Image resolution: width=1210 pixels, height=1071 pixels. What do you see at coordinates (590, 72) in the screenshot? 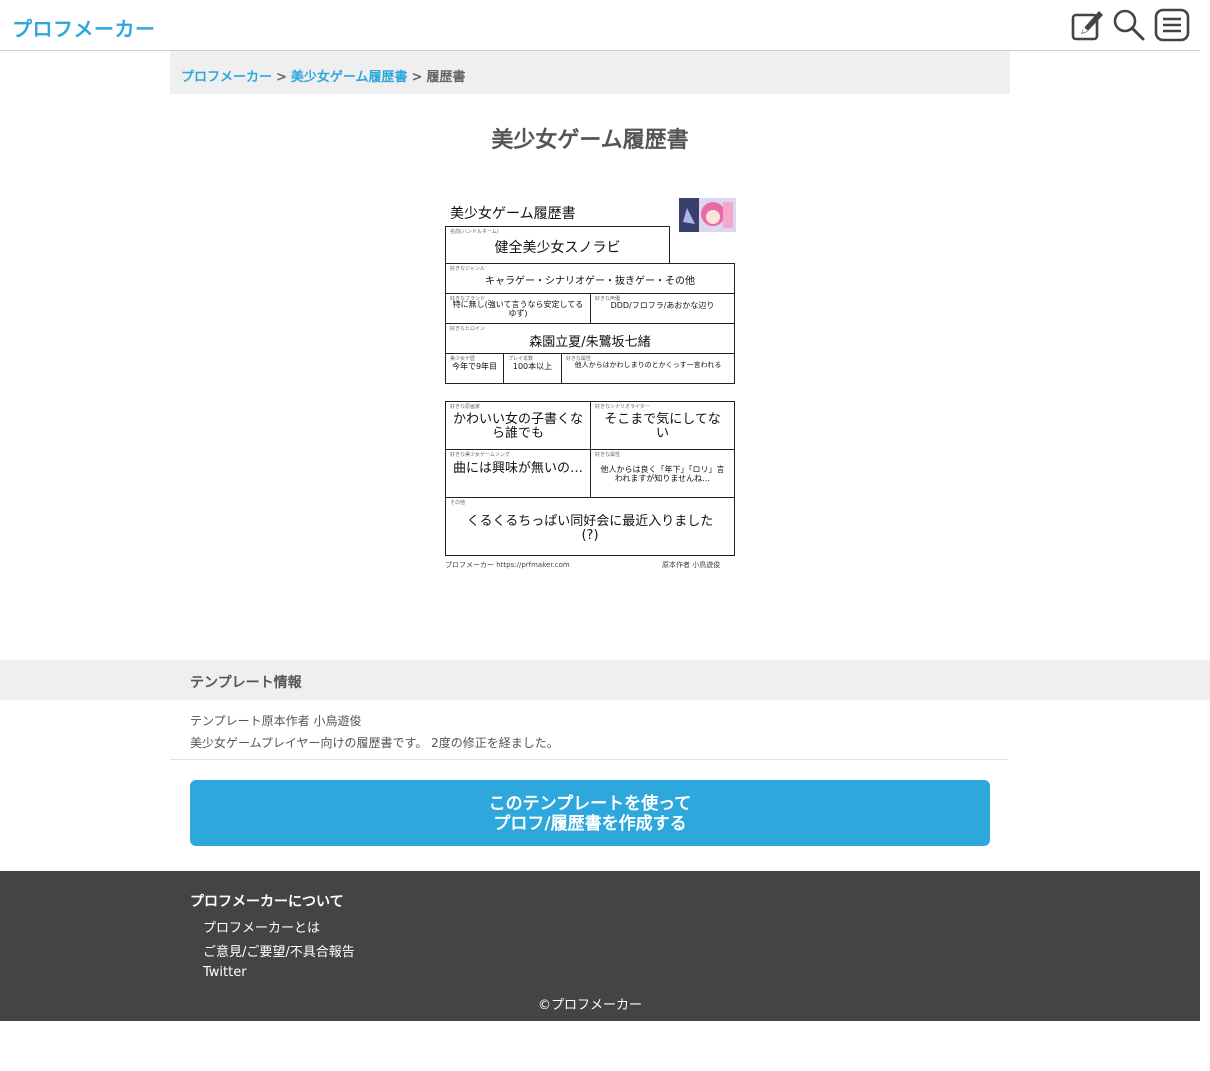
I see `breadcrumb: プロフメーカー > 美少女ゲーム履歴書 > 履歴書` at bounding box center [590, 72].